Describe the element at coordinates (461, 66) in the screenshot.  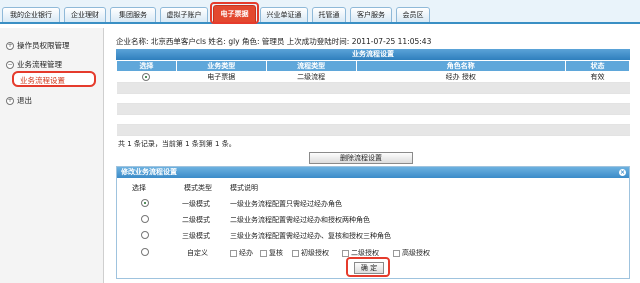
I see `column-header-role-name: 角色名称` at that location.